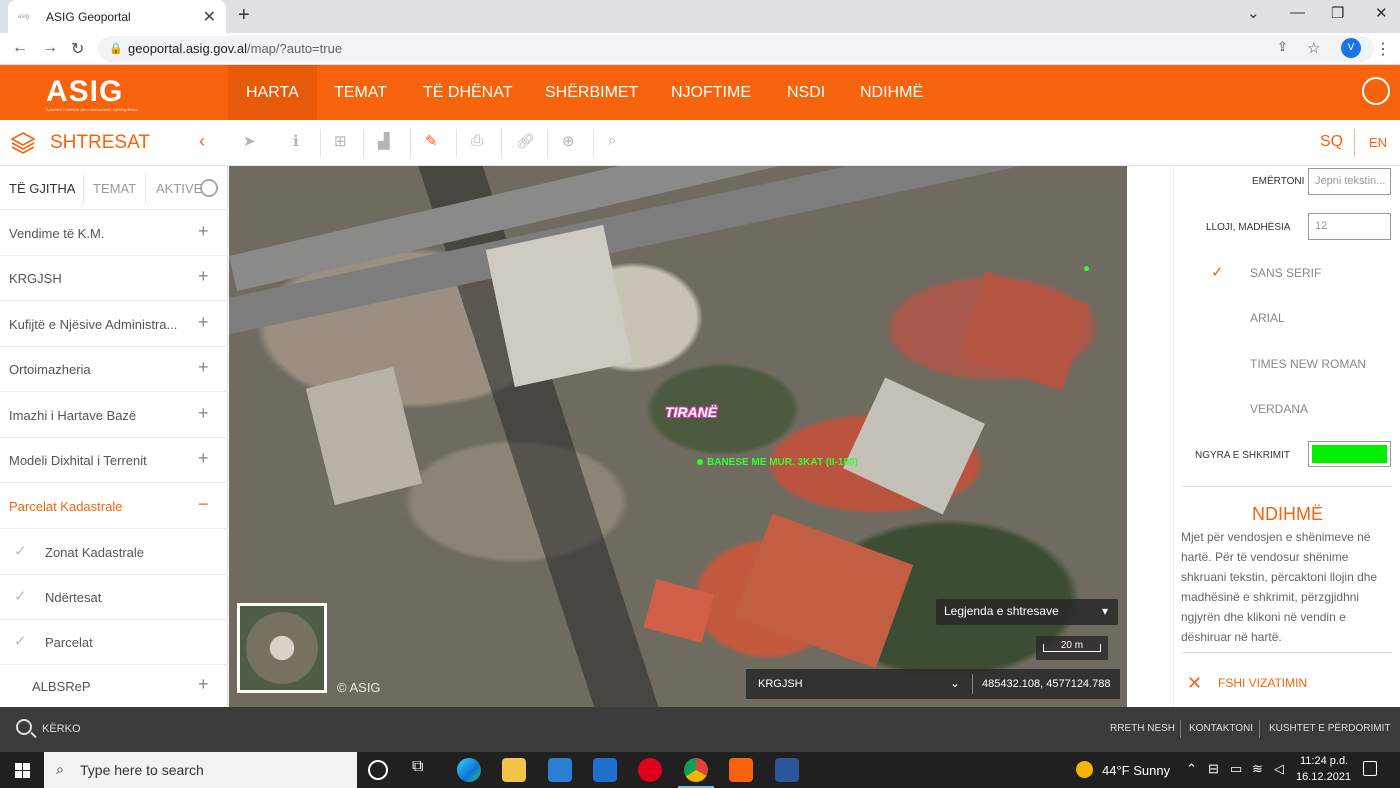 The height and width of the screenshot is (788, 1400). Describe the element at coordinates (711, 92) in the screenshot. I see `nav-njoftime: NJOFTIME` at that location.